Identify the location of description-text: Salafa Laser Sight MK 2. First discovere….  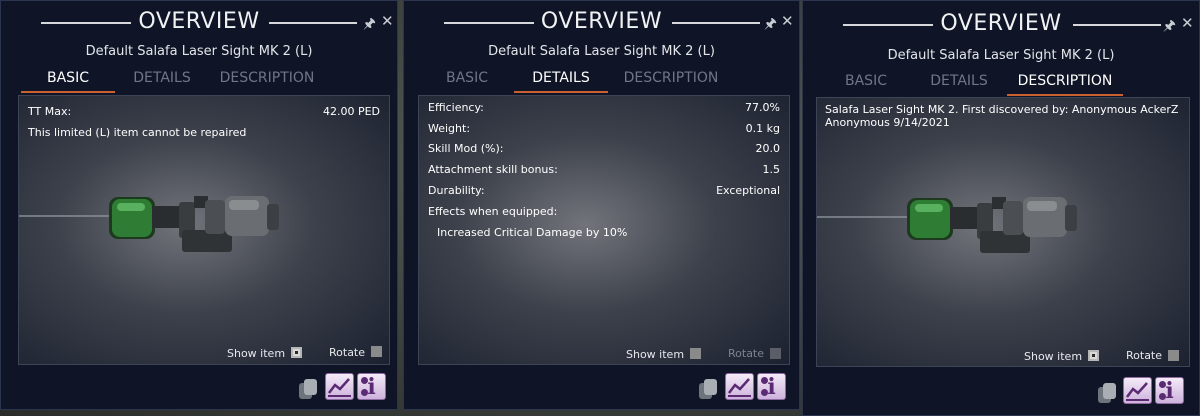
(1002, 116).